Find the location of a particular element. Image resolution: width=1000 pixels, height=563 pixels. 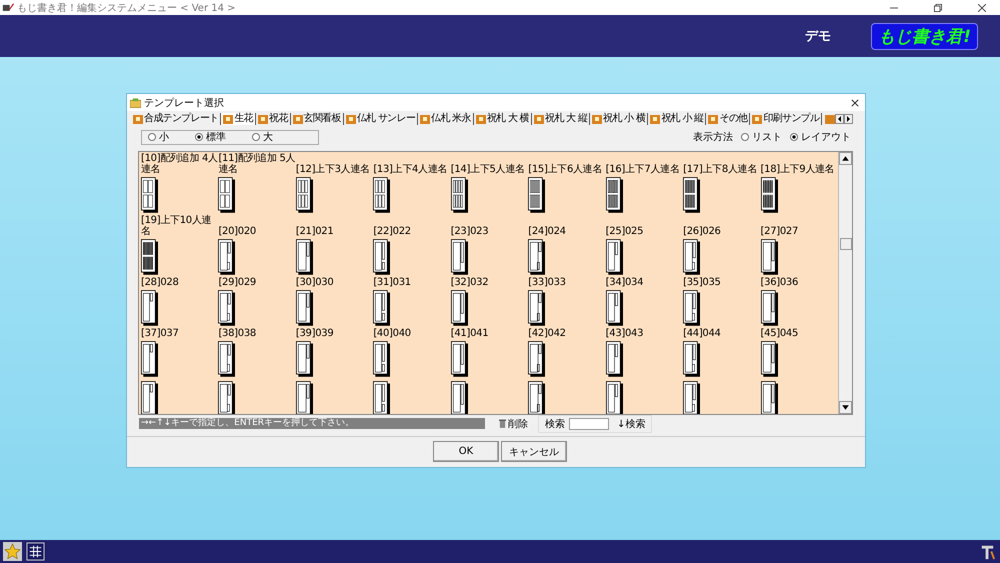

template-label: [20]020 is located at coordinates (237, 231).